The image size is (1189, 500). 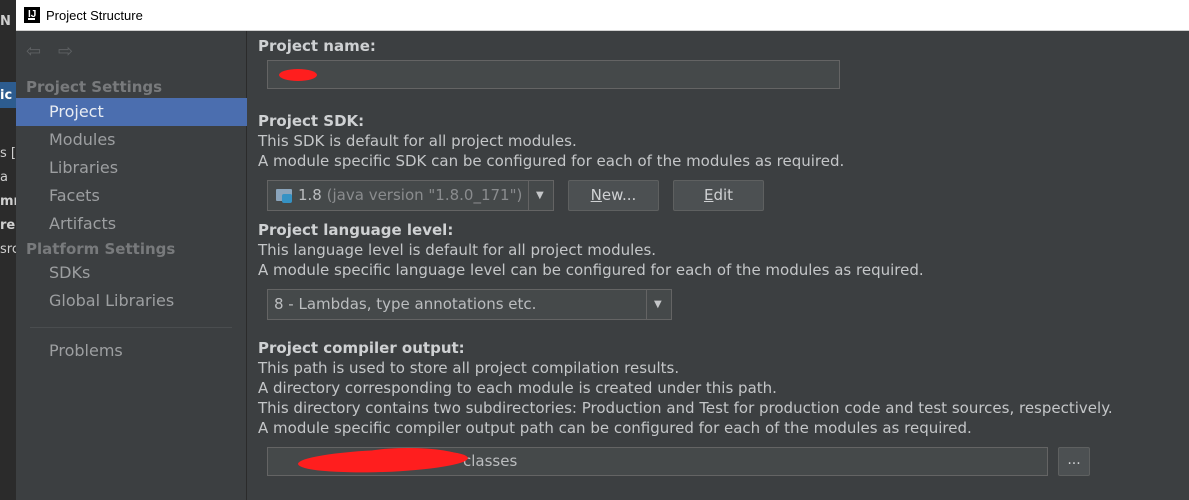 What do you see at coordinates (8, 153) in the screenshot?
I see `background-fragment: s [` at bounding box center [8, 153].